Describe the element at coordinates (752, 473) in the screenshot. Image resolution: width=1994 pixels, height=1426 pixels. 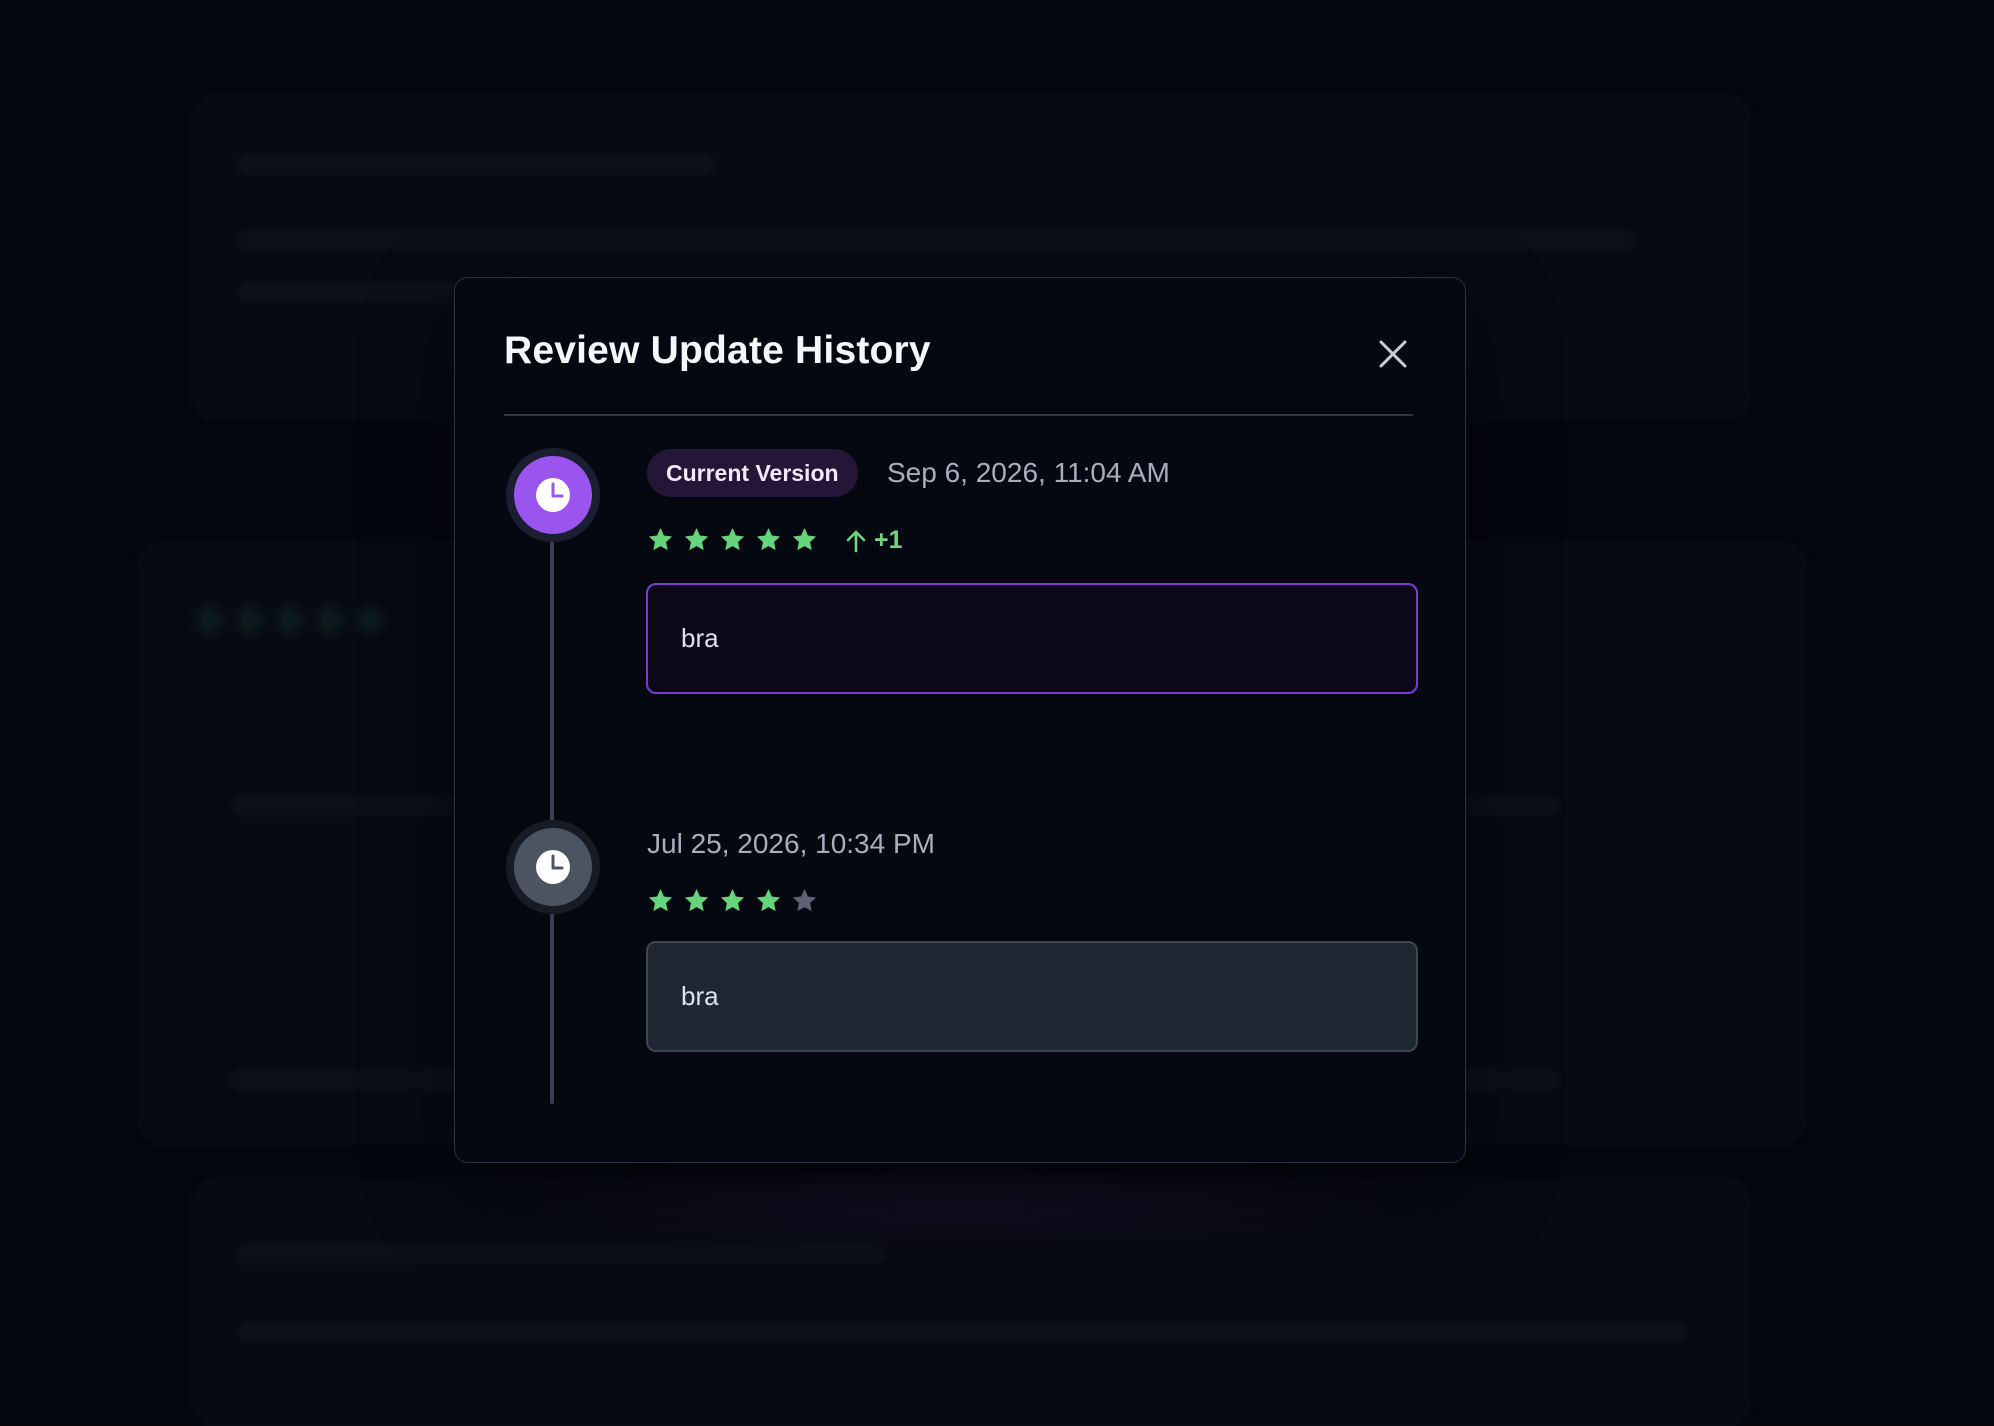
I see `current-version-badge: Current Version` at that location.